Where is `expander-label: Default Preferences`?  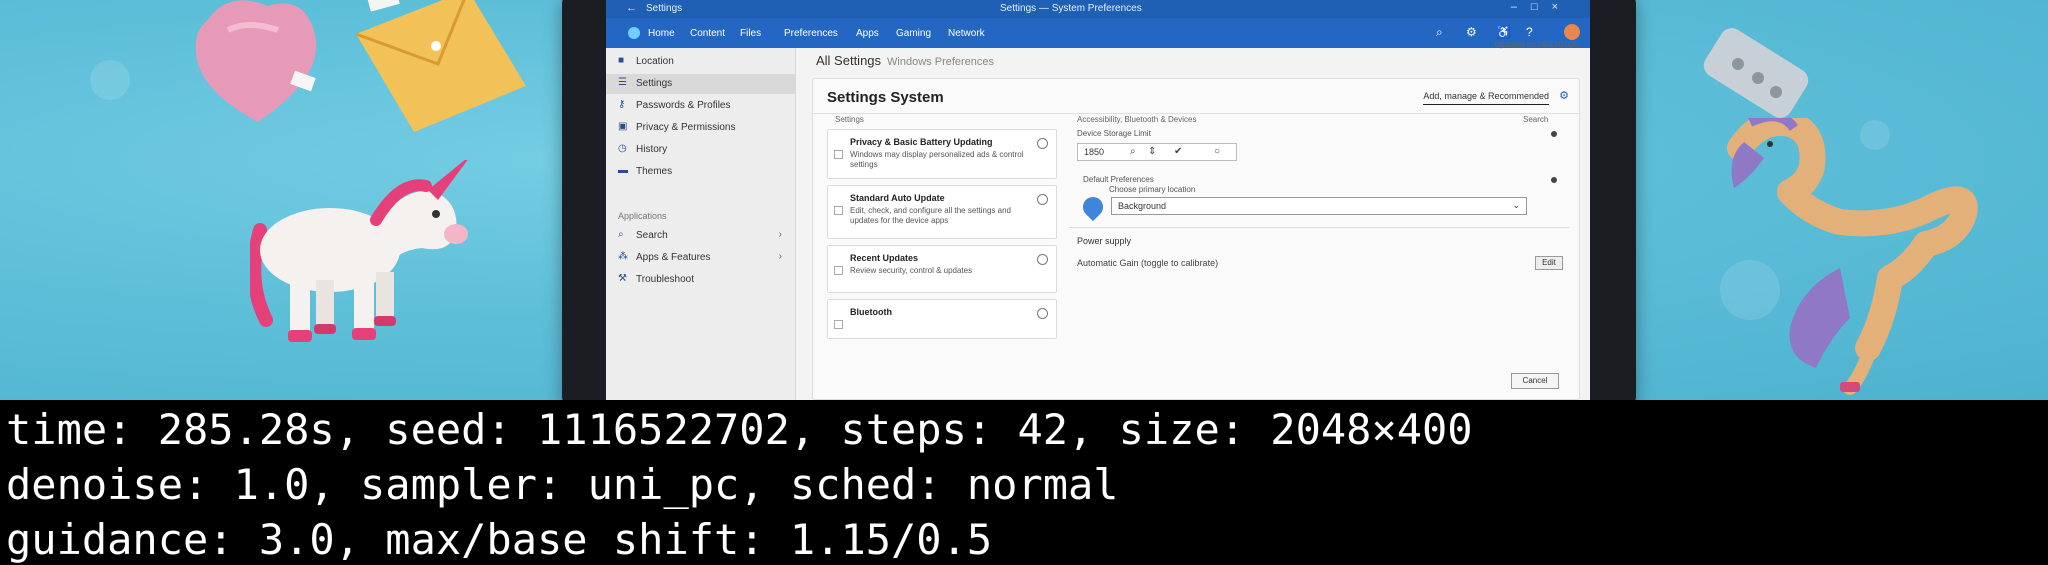 expander-label: Default Preferences is located at coordinates (1118, 179).